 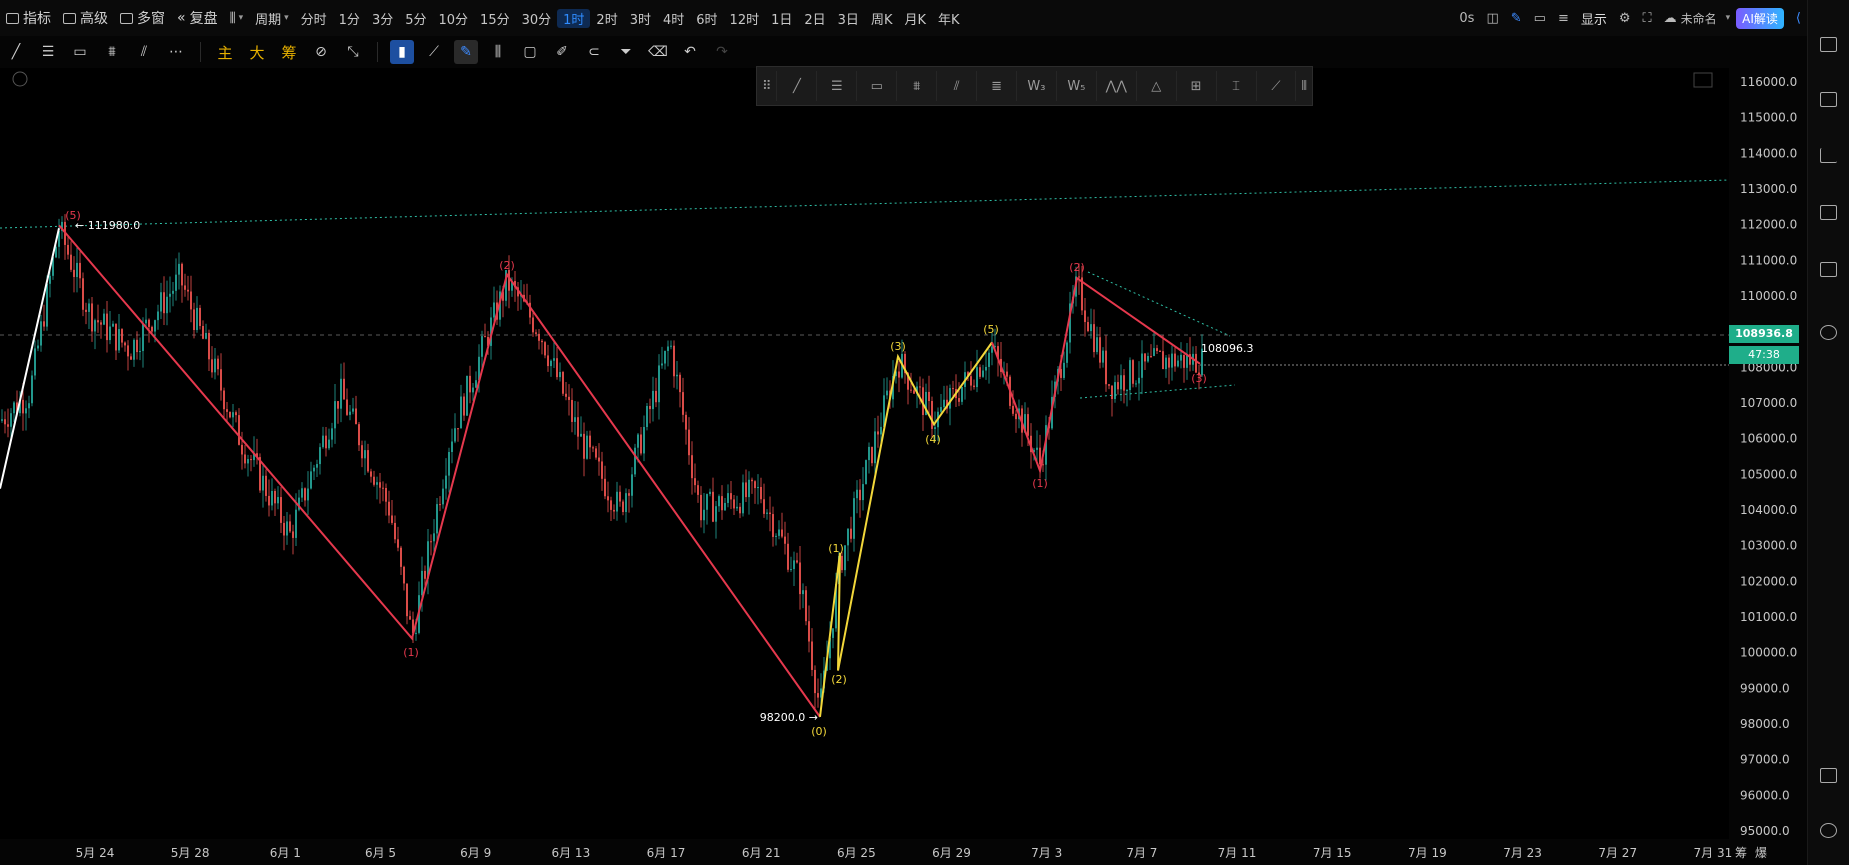 I want to click on collapse-handle-icon: ⦀, so click(x=1304, y=86).